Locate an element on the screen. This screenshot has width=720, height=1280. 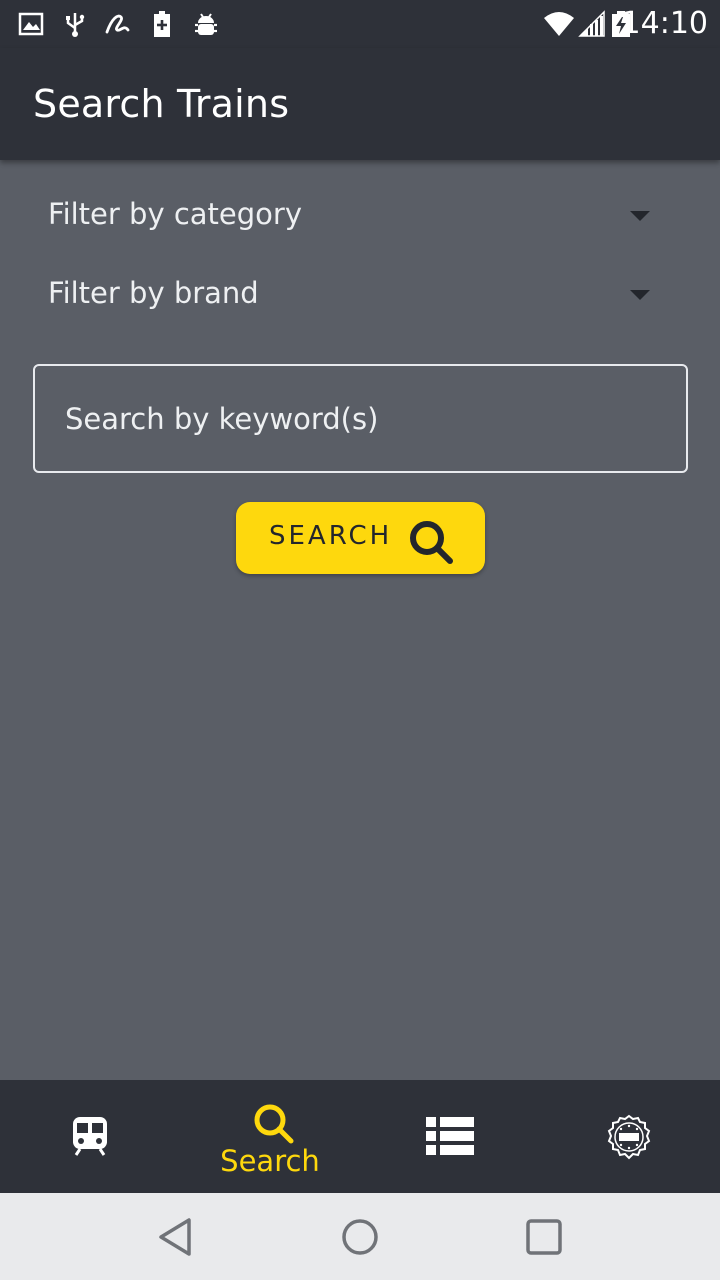
search-button: SEARCH is located at coordinates (360, 538).